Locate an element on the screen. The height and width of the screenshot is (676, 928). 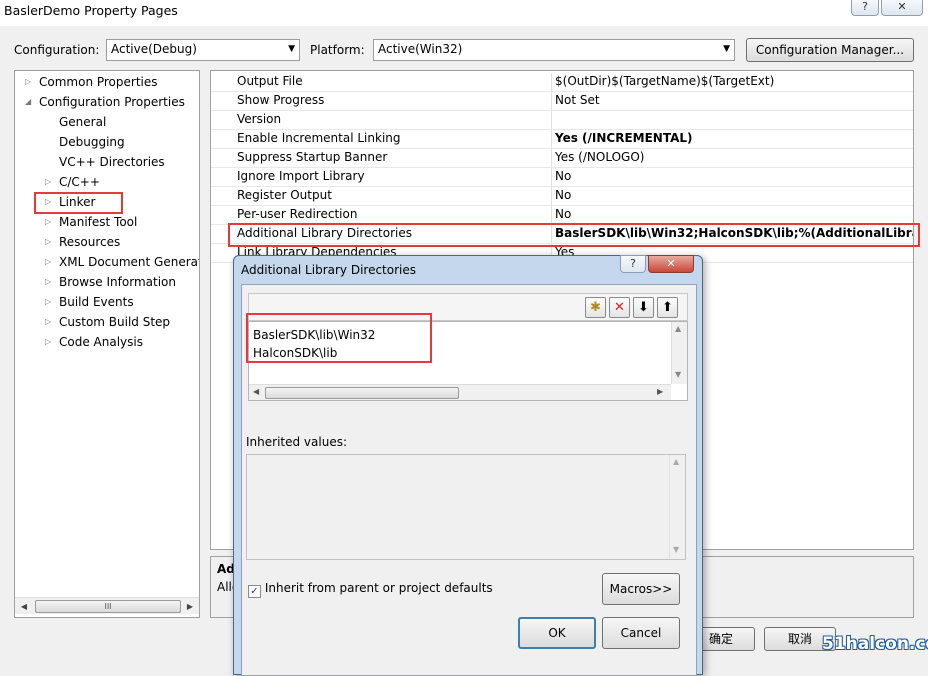
property-name: Show Progress is located at coordinates (281, 100).